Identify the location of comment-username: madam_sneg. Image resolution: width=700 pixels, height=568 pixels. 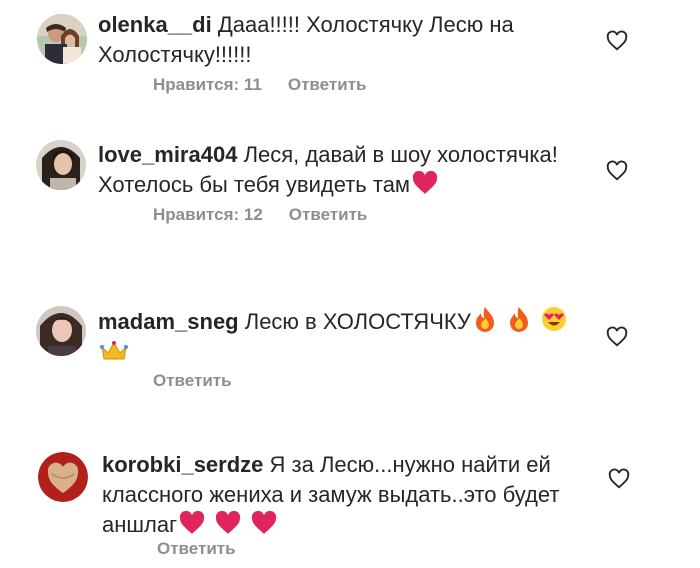
(168, 321).